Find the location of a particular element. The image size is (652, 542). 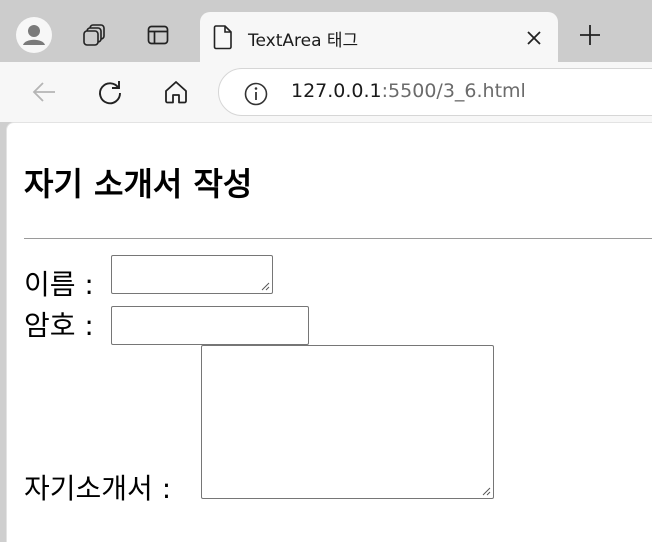

back-button is located at coordinates (44, 92).